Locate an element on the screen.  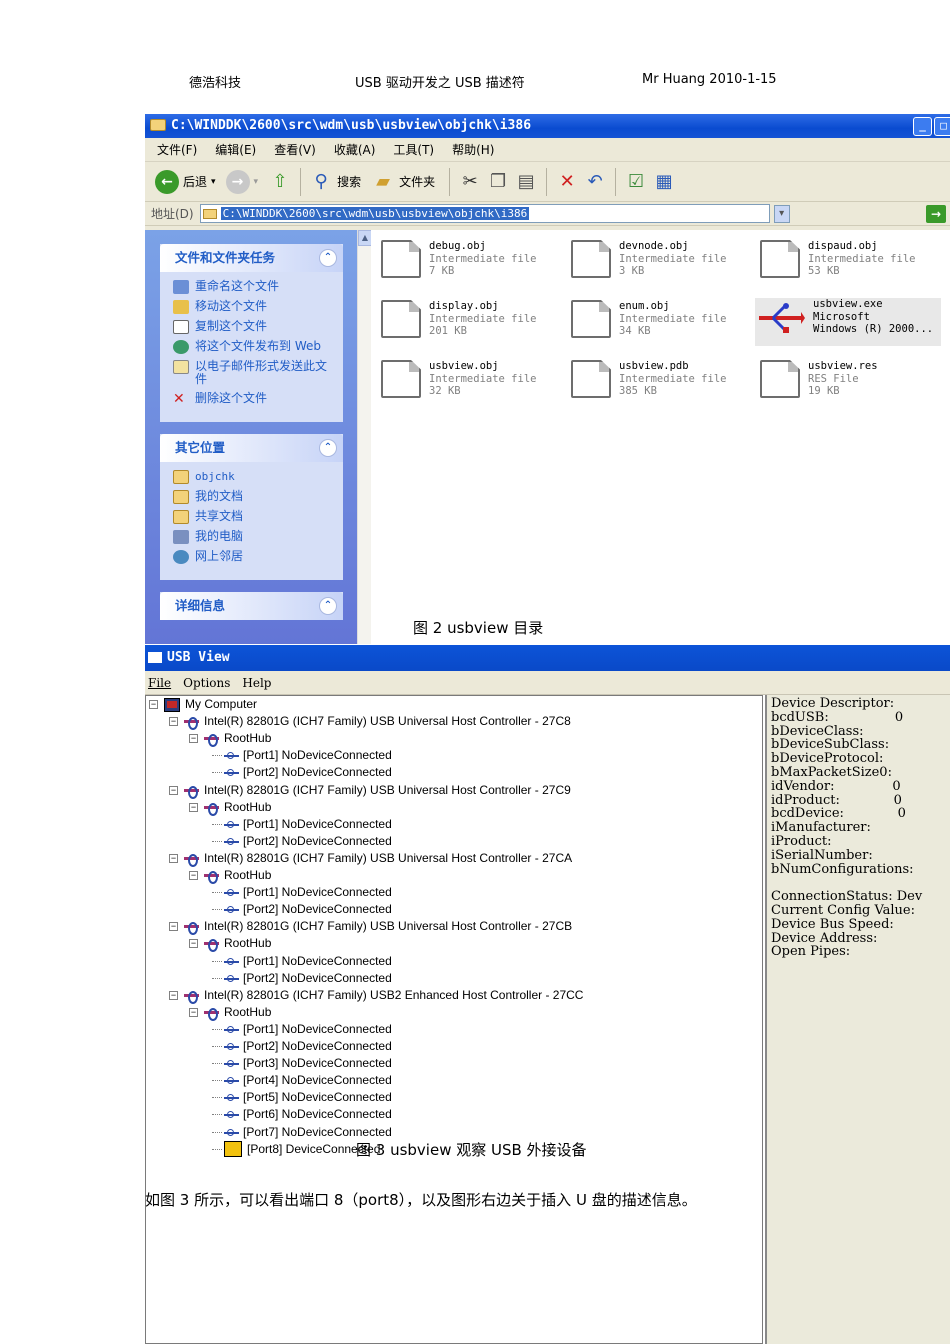
tree-node-port: [Port6] NoDeviceConnected is located at coordinates (302, 1114).